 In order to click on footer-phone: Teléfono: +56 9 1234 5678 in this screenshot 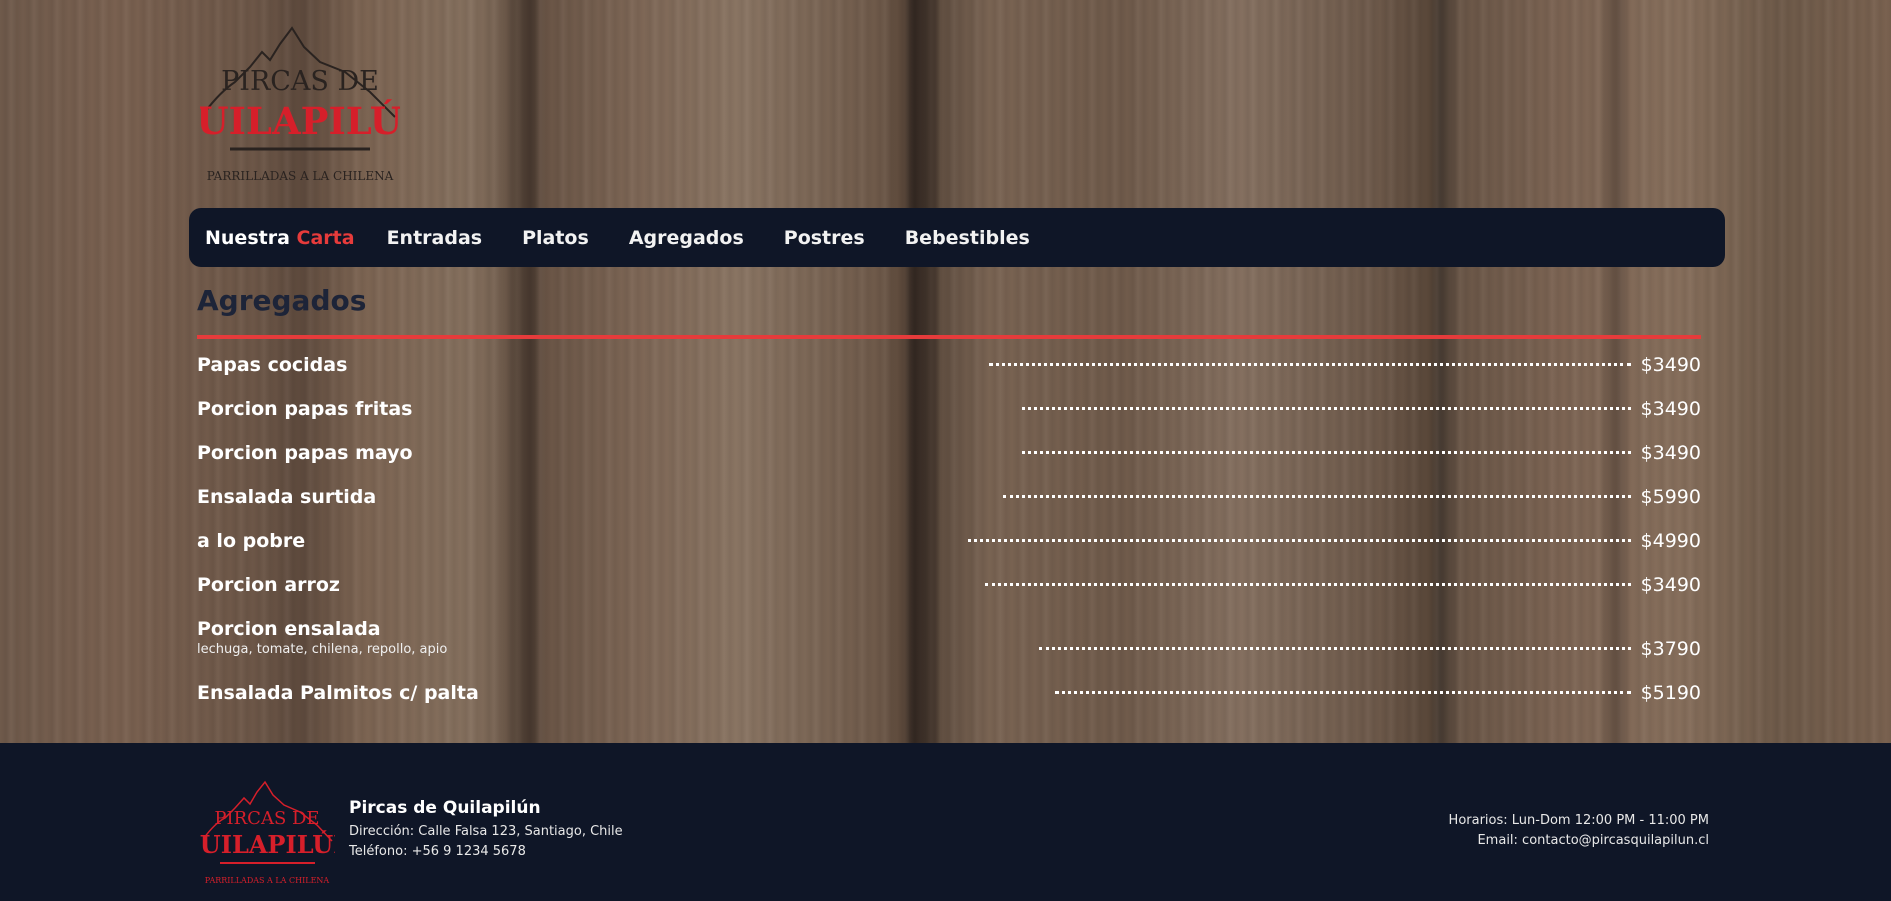, I will do `click(437, 851)`.